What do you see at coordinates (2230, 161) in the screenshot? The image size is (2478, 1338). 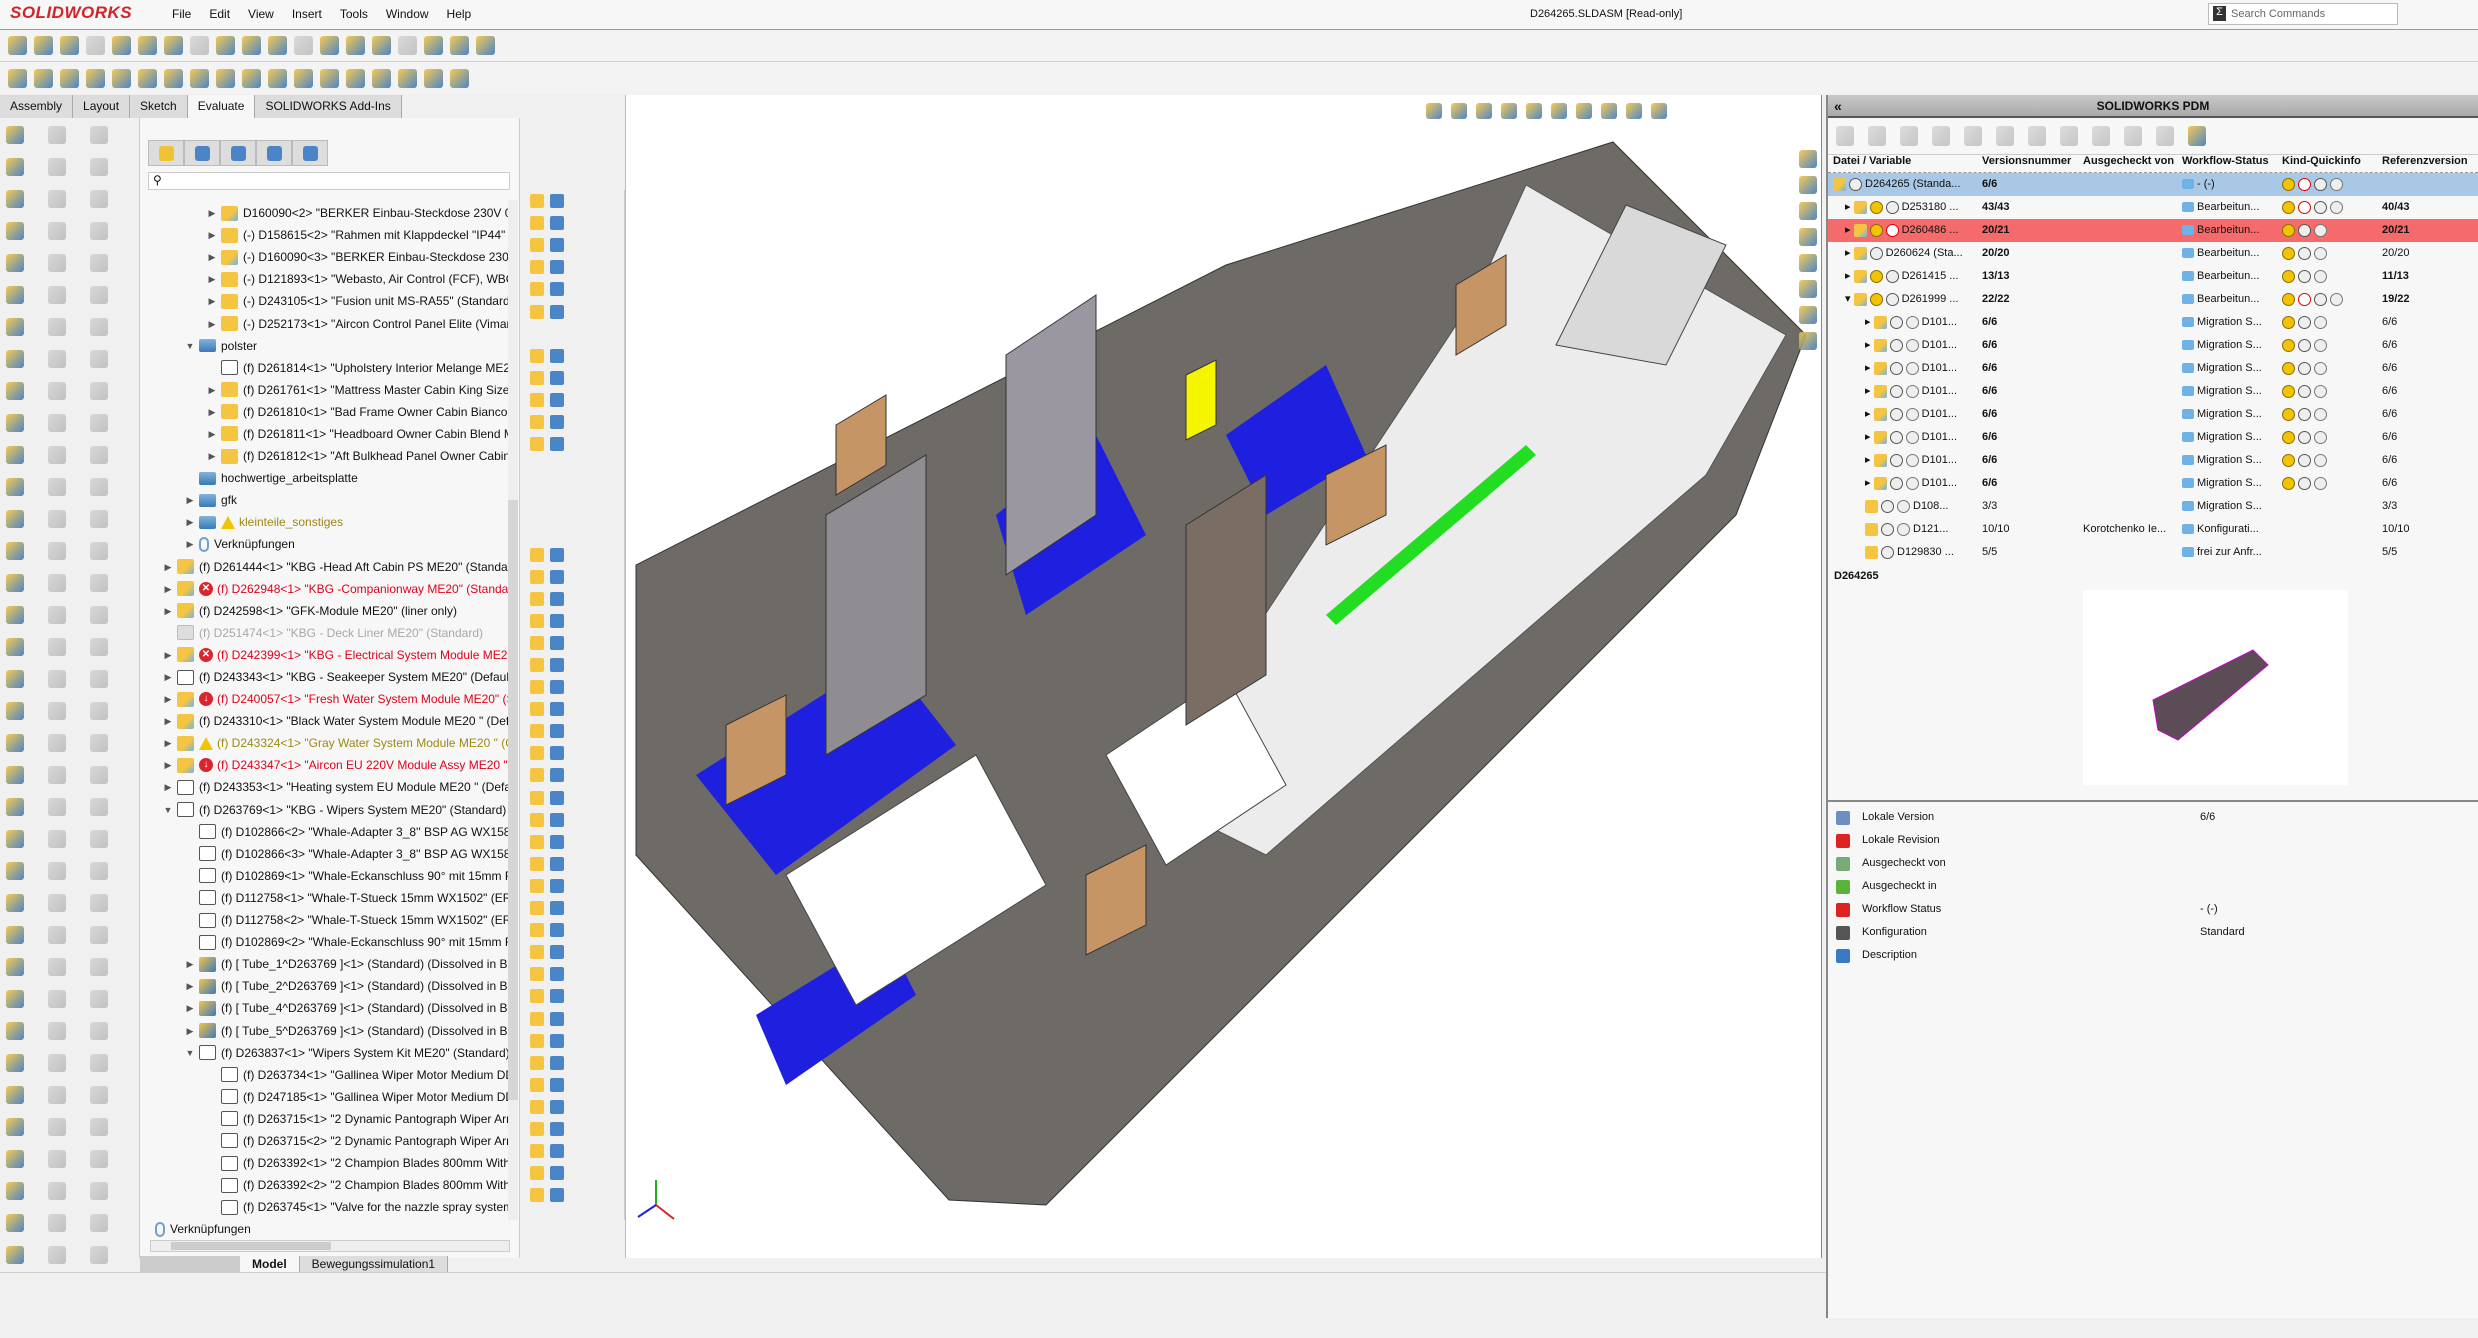 I see `column-header: Workflow-Status` at bounding box center [2230, 161].